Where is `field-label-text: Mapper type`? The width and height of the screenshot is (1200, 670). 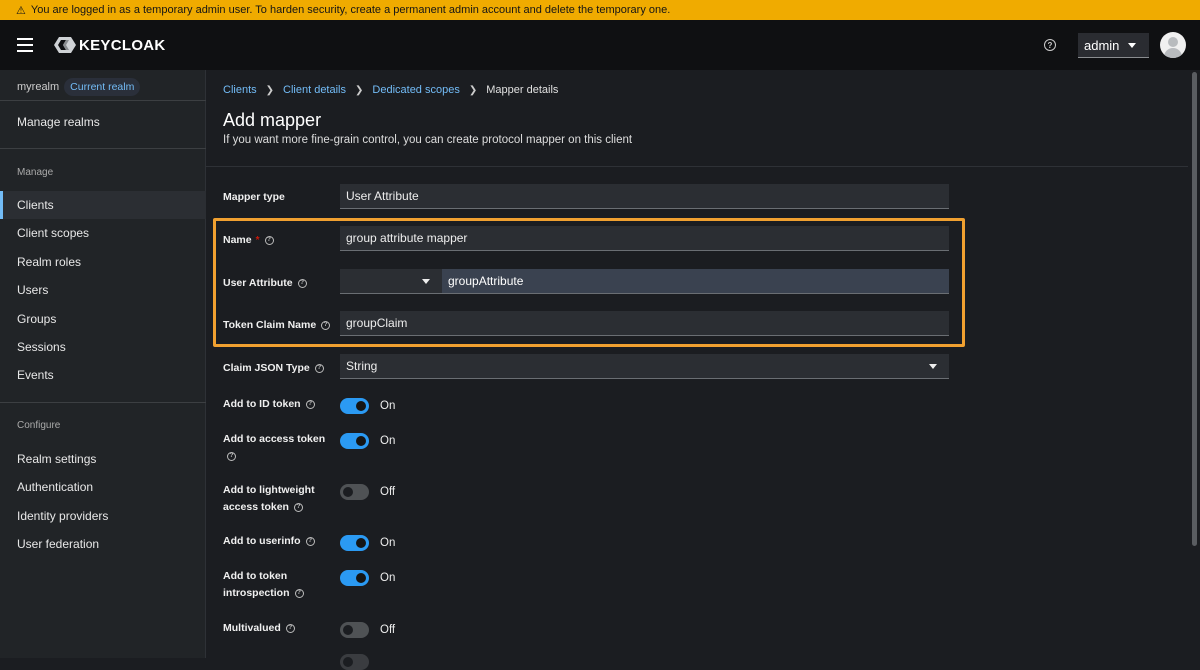
field-label-text: Mapper type is located at coordinates (254, 197).